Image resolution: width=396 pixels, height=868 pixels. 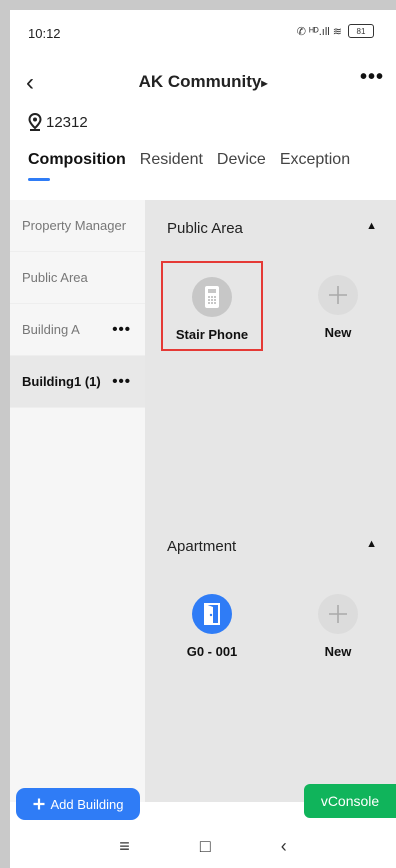 I want to click on page-title: AK Community▸, so click(x=203, y=82).